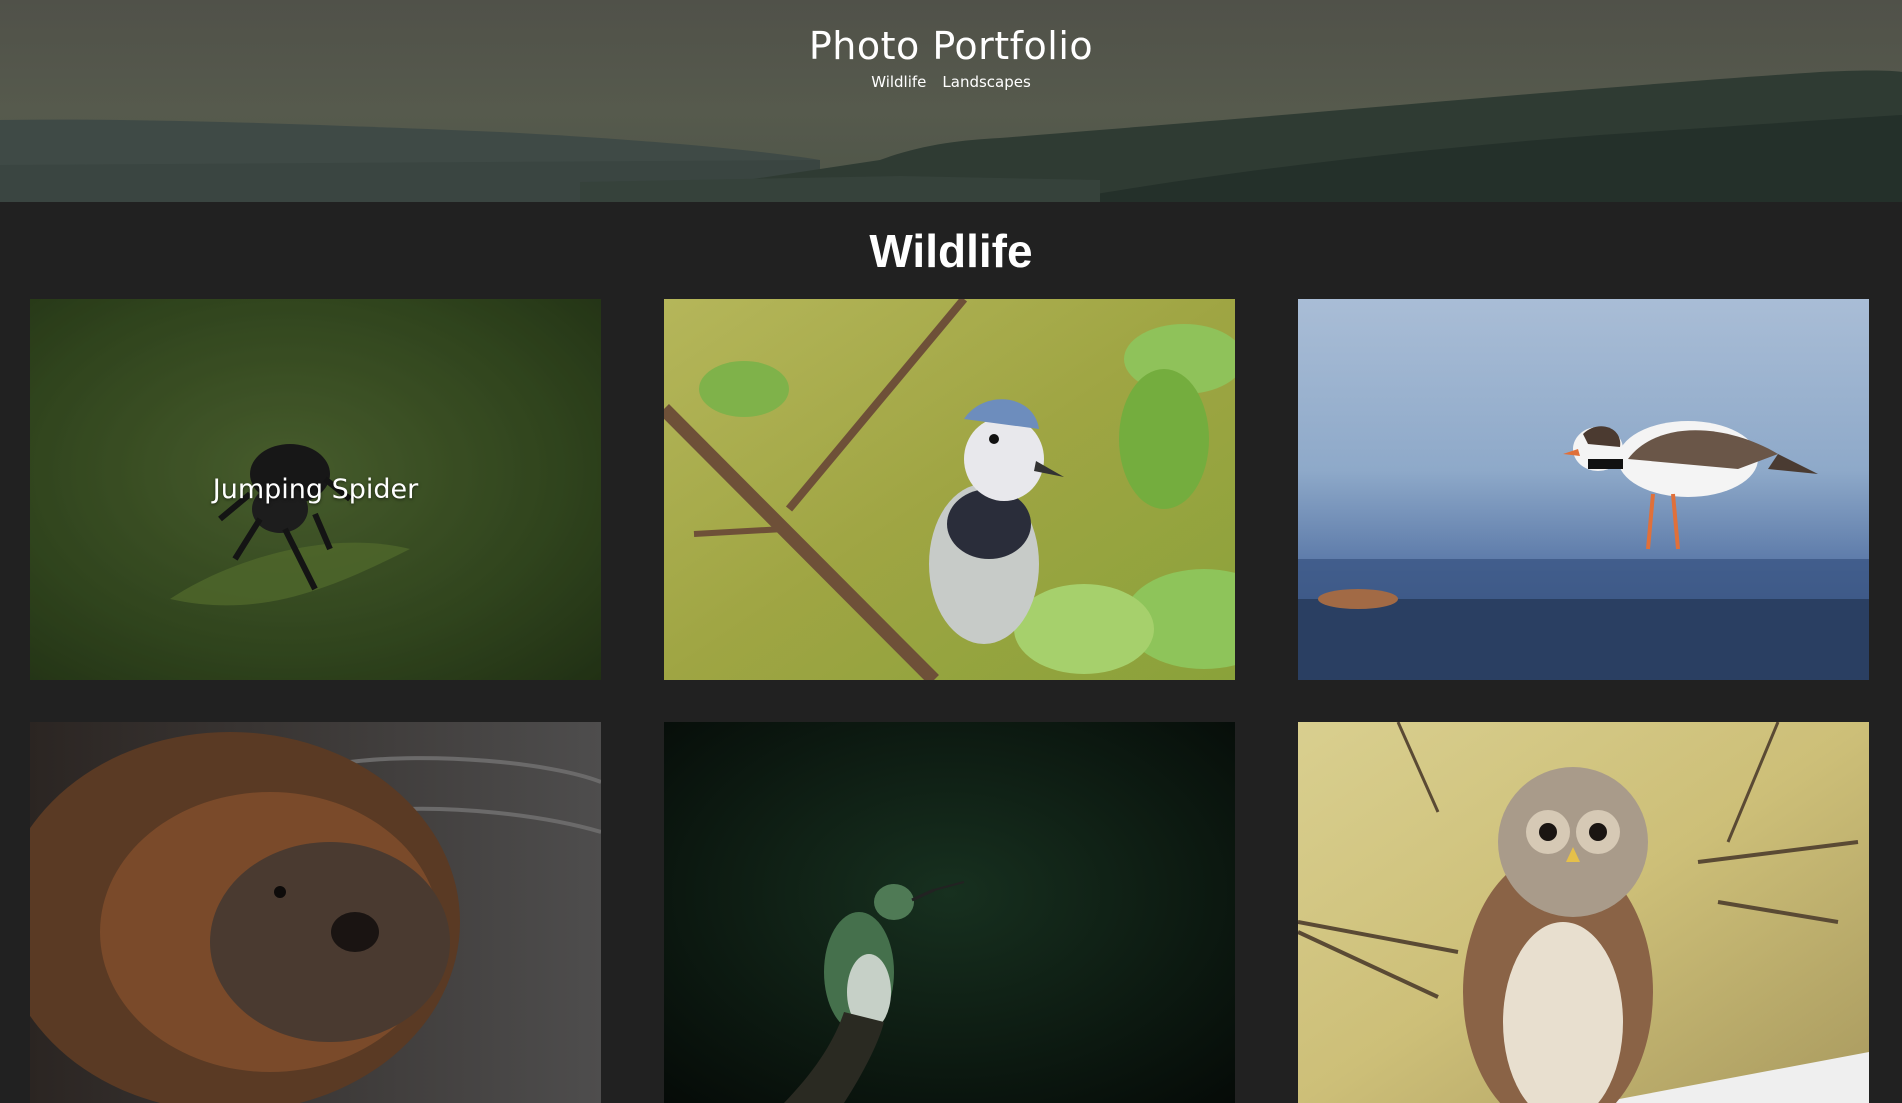 The height and width of the screenshot is (1103, 1902). I want to click on section-title: Wildlife, so click(951, 251).